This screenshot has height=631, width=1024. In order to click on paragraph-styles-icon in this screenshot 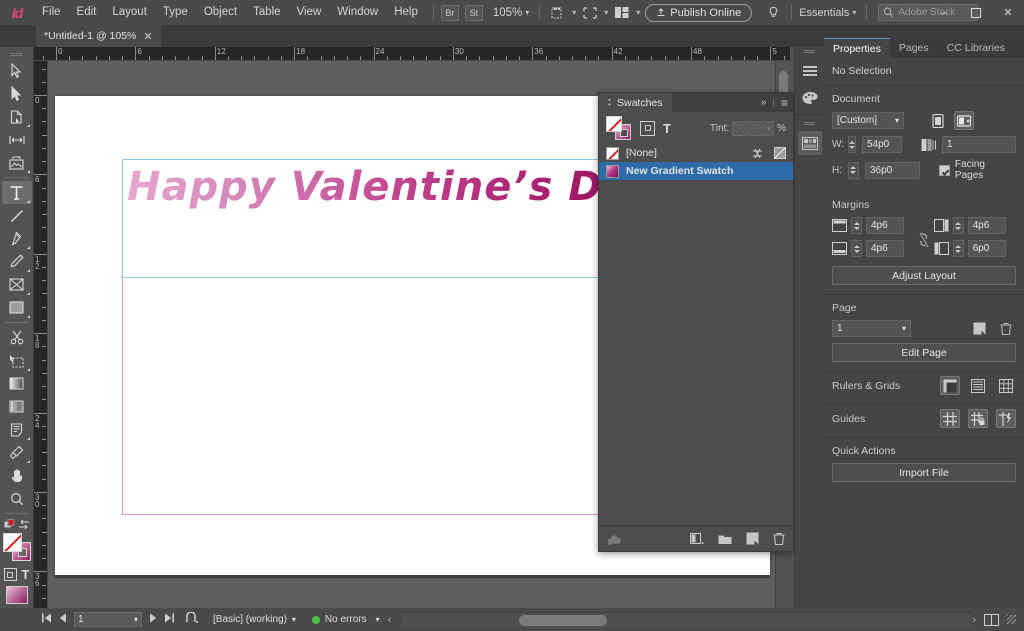, I will do `click(810, 71)`.